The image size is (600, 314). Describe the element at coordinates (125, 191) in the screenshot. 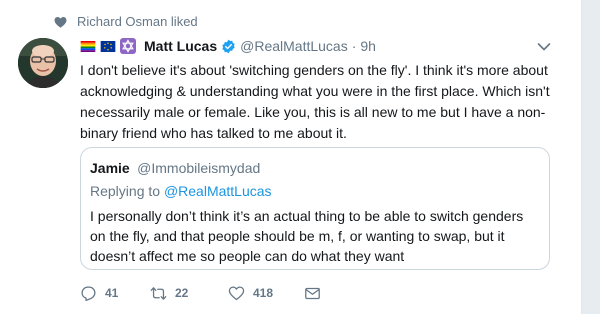

I see `replying-to-prefix: Replying to` at that location.